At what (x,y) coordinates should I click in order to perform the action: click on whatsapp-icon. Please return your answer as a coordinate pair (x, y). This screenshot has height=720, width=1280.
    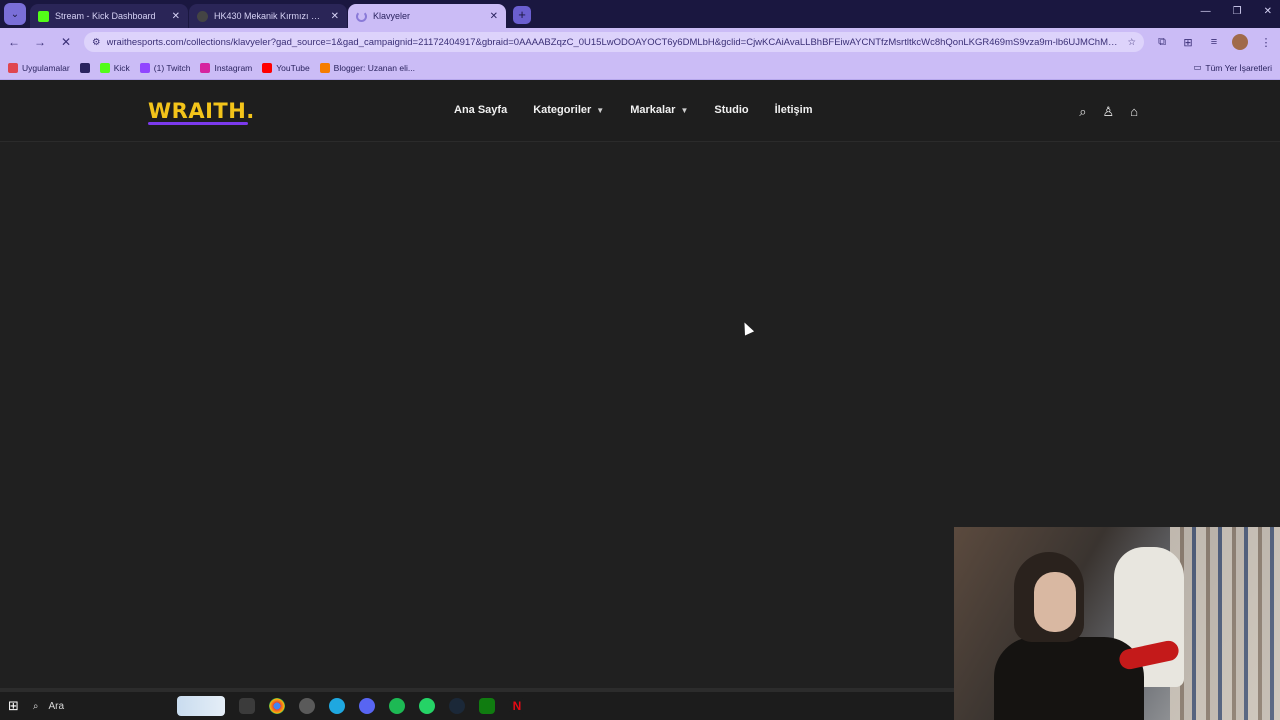
    Looking at the image, I should click on (426, 706).